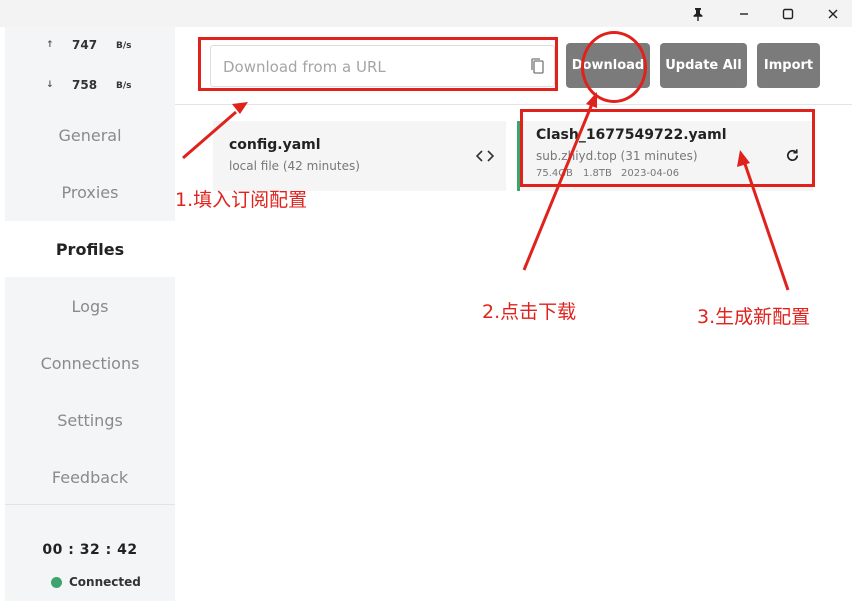 The image size is (852, 601). What do you see at coordinates (754, 317) in the screenshot?
I see `annotation-step3: 3.生成新配置` at bounding box center [754, 317].